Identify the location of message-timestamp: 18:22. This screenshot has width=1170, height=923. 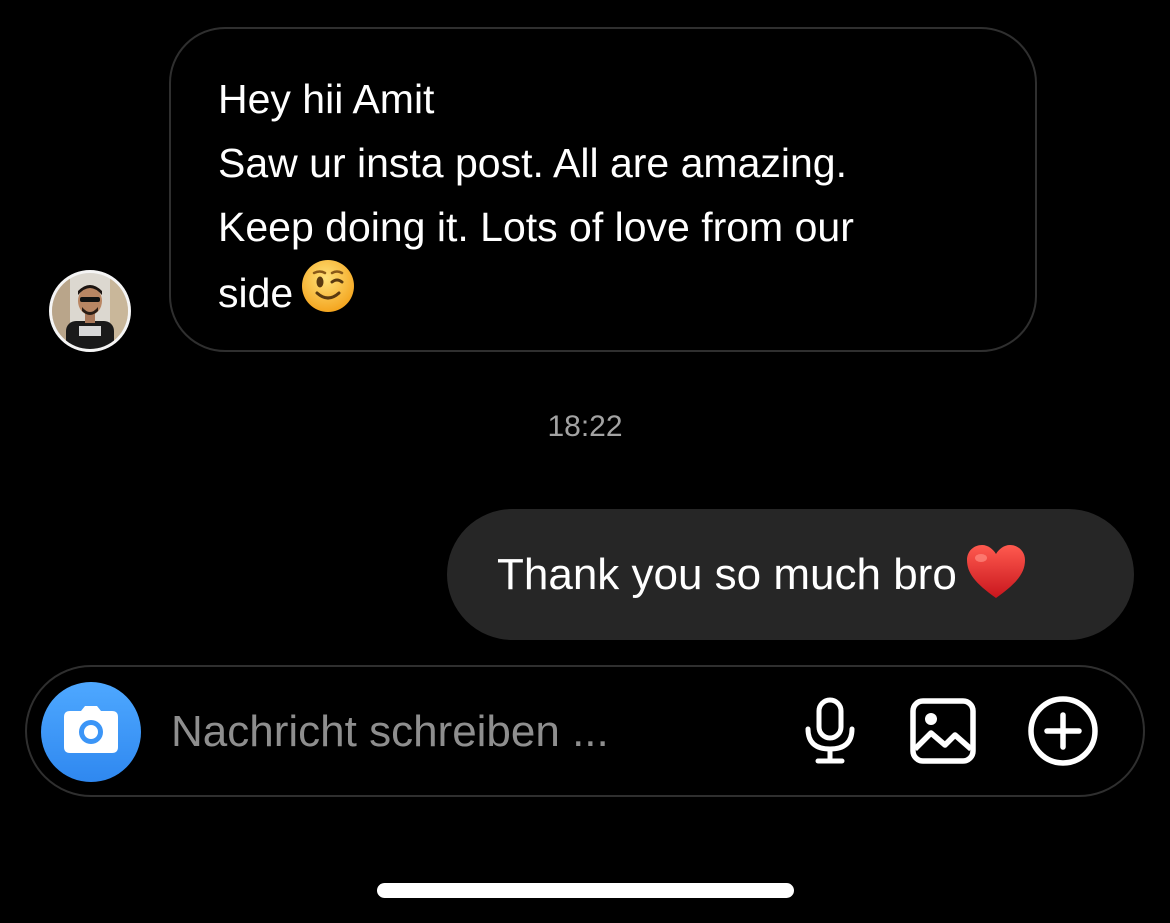
(585, 426).